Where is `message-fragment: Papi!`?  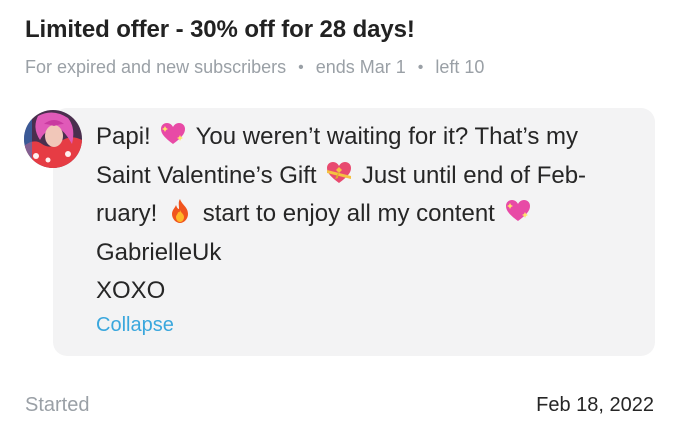
message-fragment: Papi! is located at coordinates (123, 136).